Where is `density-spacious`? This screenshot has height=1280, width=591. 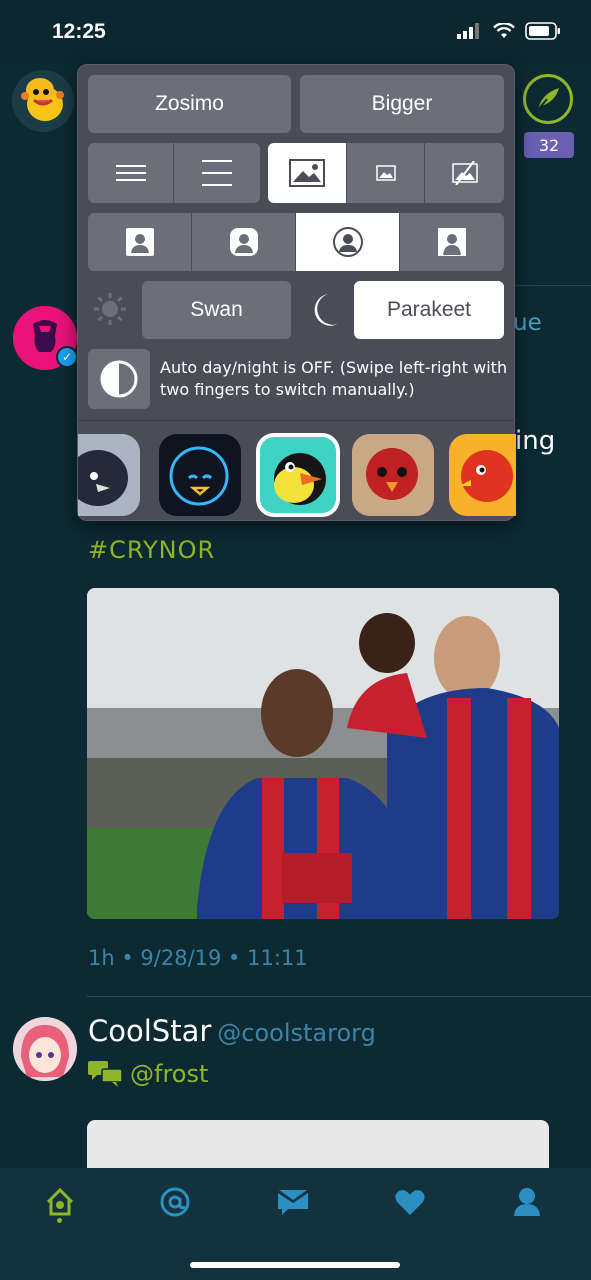
density-spacious is located at coordinates (217, 173).